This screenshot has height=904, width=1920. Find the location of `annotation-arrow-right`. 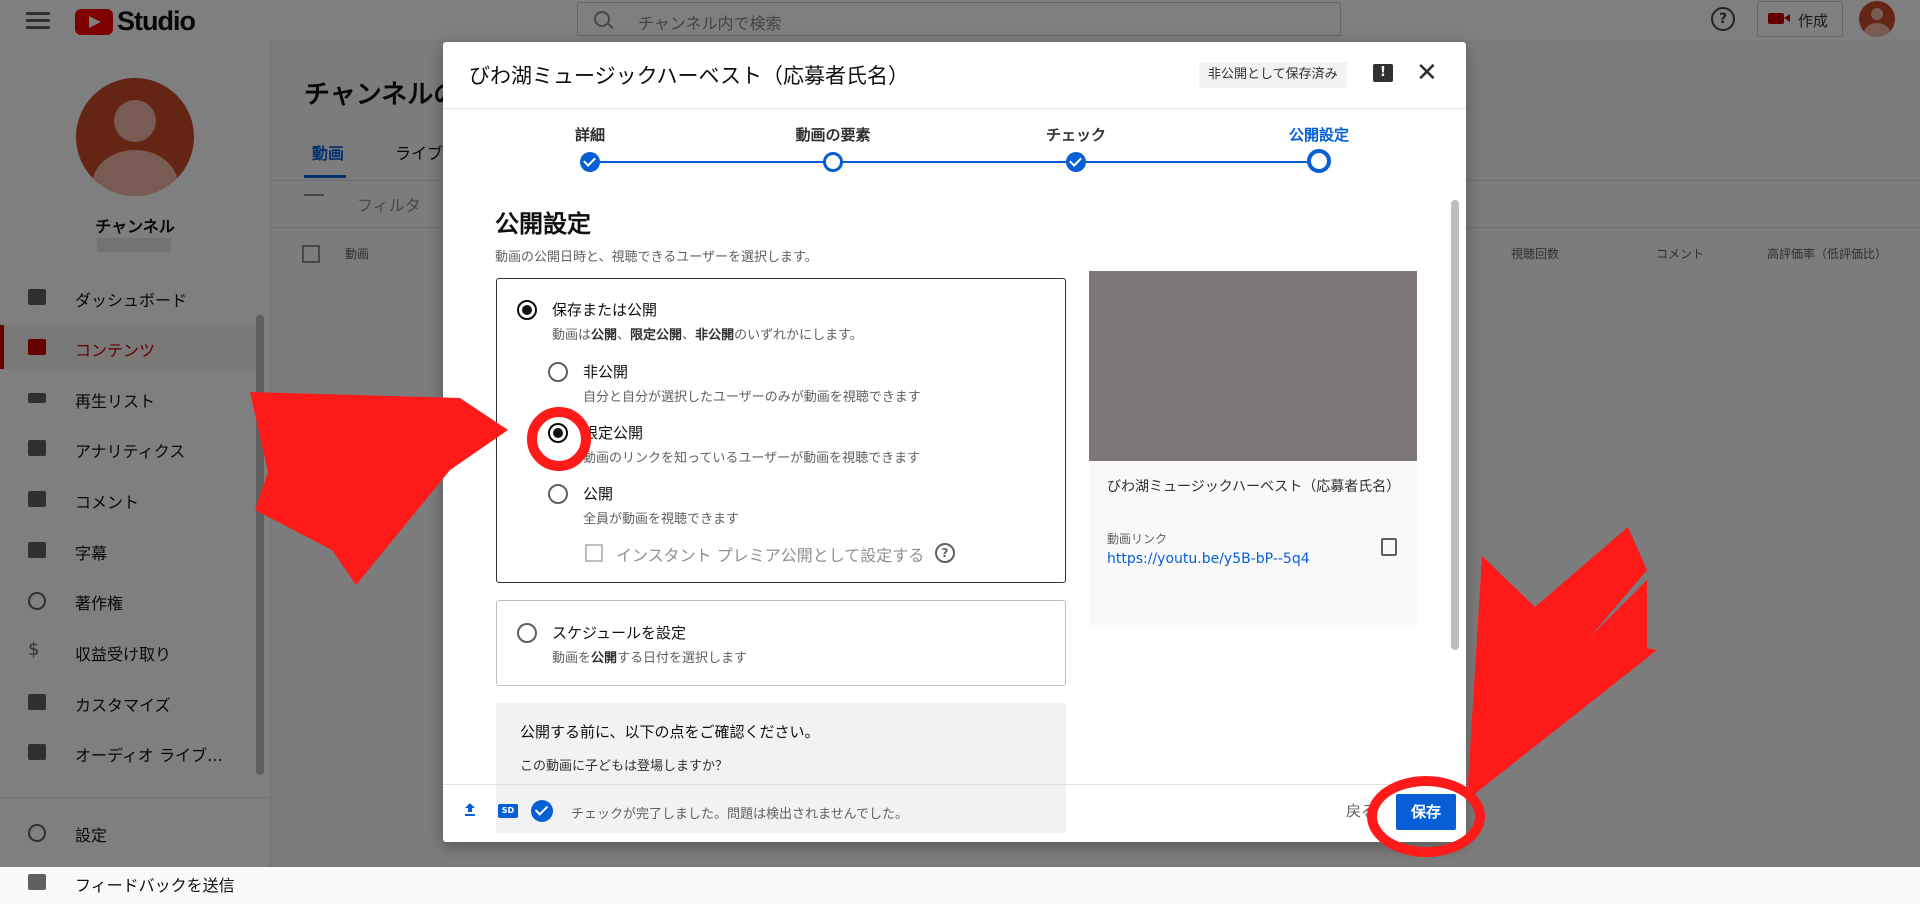

annotation-arrow-right is located at coordinates (1562, 663).